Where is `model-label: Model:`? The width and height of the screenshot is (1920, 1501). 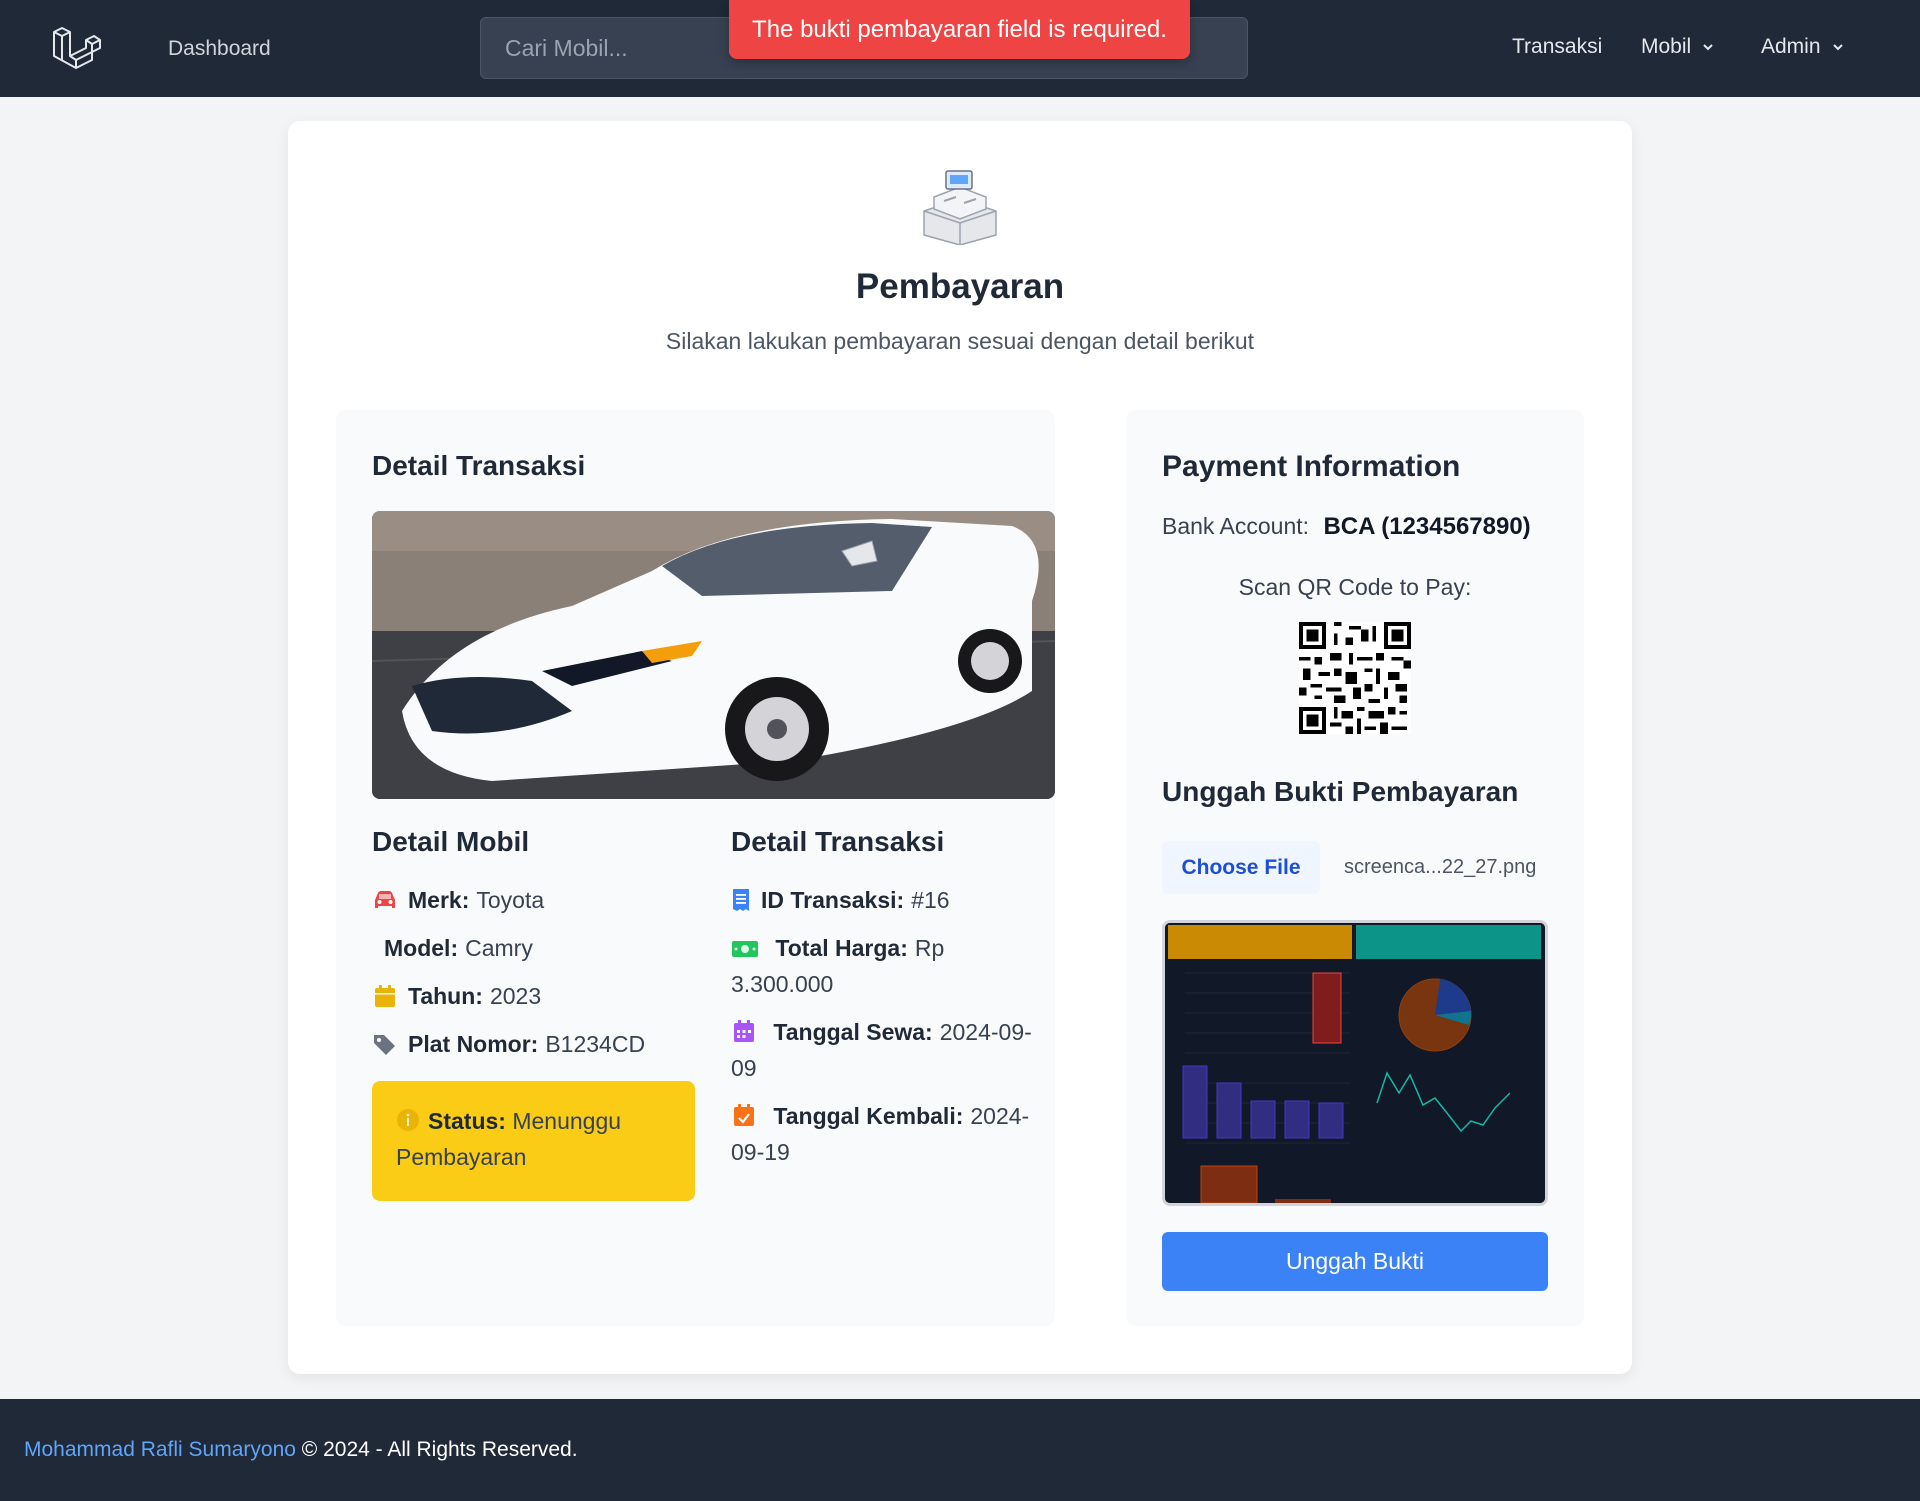 model-label: Model: is located at coordinates (421, 948).